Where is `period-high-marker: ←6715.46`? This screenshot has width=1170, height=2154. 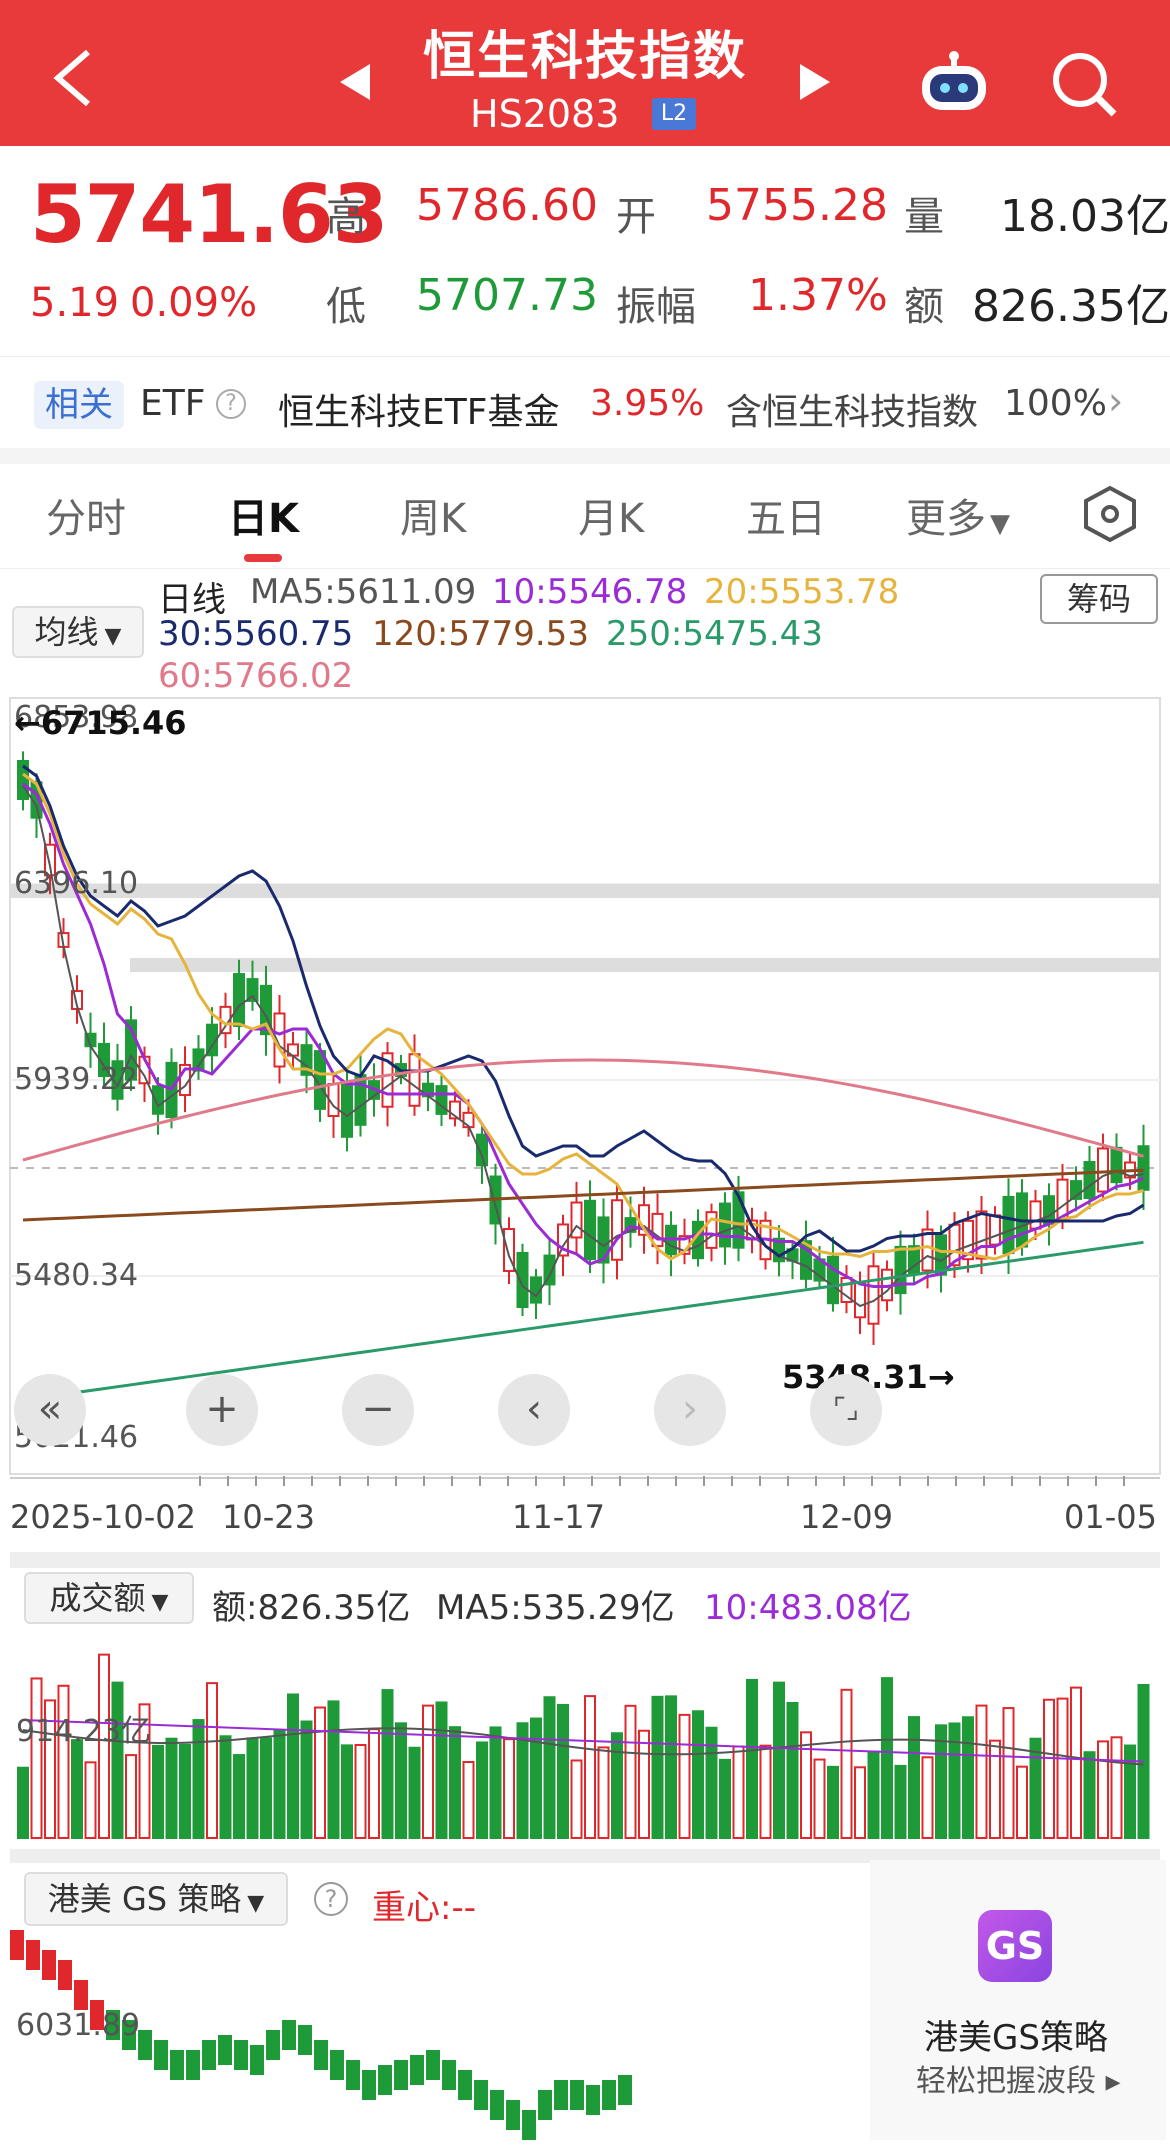 period-high-marker: ←6715.46 is located at coordinates (100, 723).